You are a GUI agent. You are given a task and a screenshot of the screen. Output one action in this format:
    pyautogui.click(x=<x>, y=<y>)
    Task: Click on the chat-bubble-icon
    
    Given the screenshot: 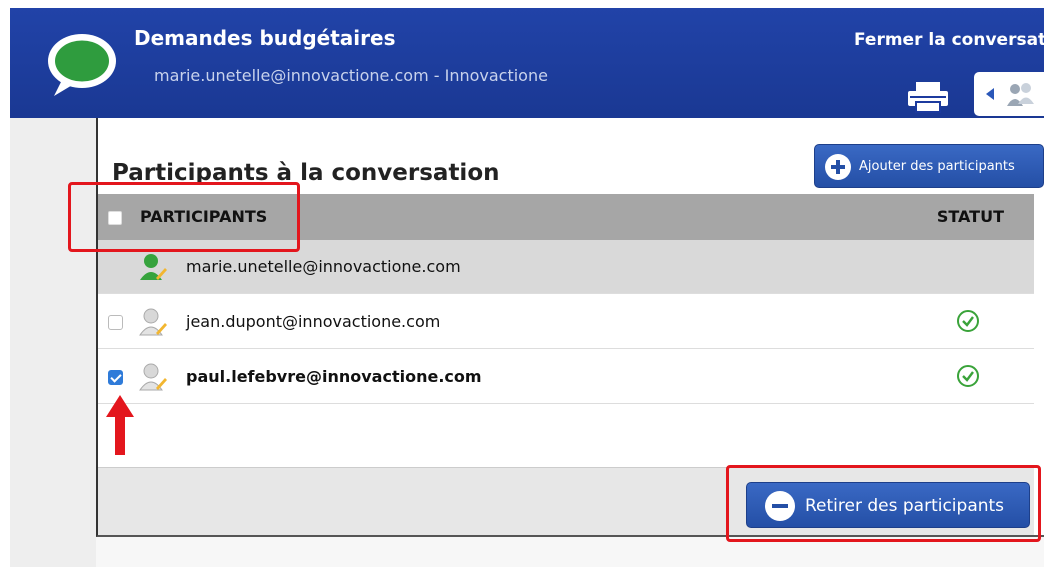 What is the action you would take?
    pyautogui.click(x=82, y=65)
    